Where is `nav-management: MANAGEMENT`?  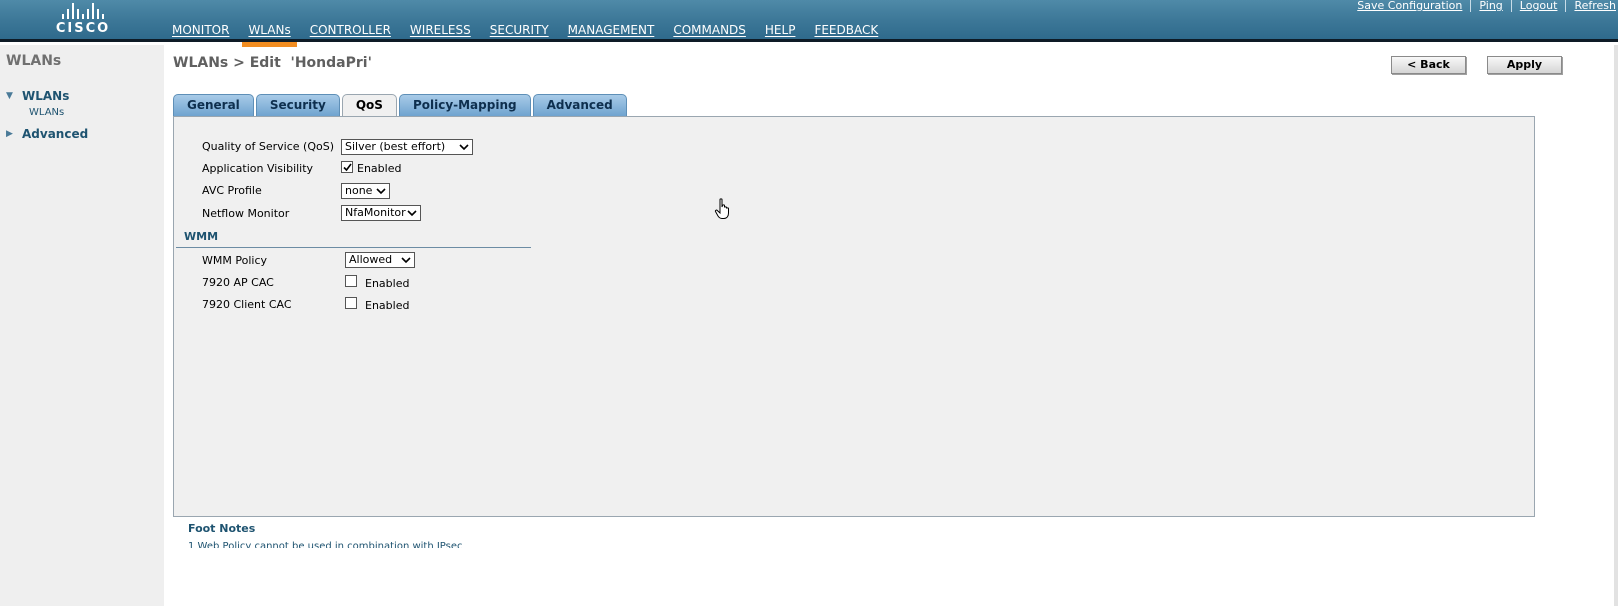 nav-management: MANAGEMENT is located at coordinates (611, 30).